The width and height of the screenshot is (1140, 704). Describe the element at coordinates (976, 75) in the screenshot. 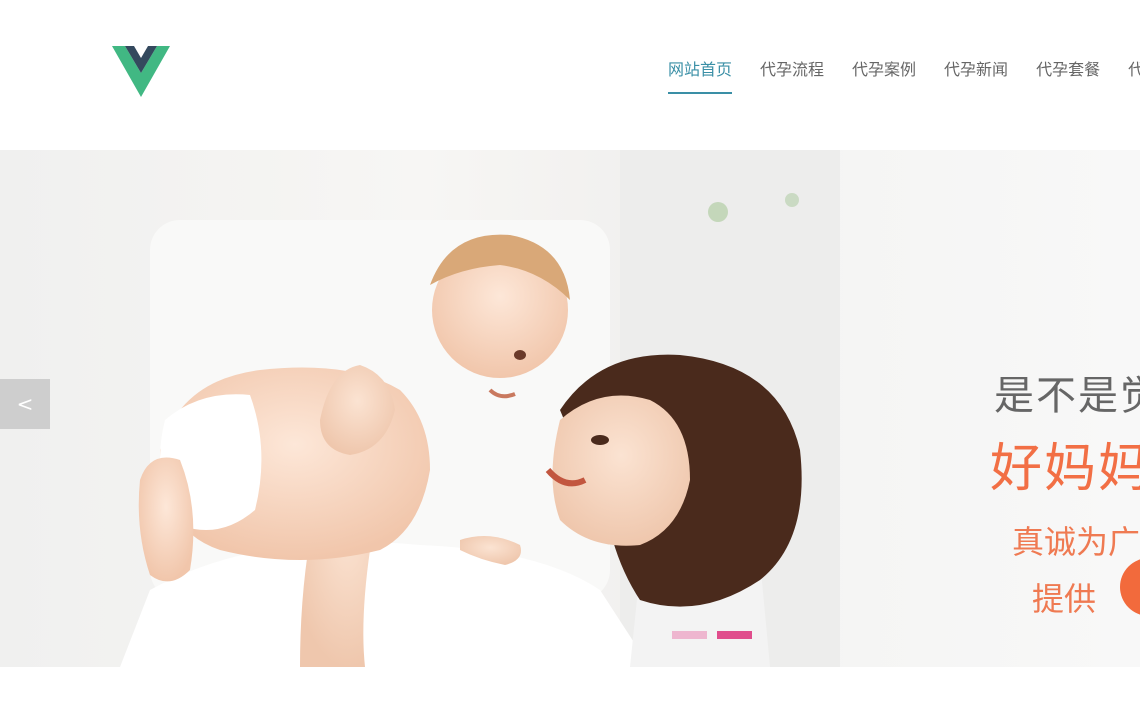

I see `nav-item-news: 代孕新闻` at that location.